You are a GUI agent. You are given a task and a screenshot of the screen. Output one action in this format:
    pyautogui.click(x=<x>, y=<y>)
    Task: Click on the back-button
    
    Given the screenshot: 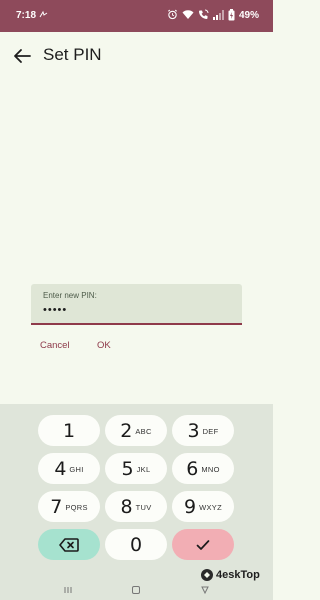 What is the action you would take?
    pyautogui.click(x=22, y=56)
    